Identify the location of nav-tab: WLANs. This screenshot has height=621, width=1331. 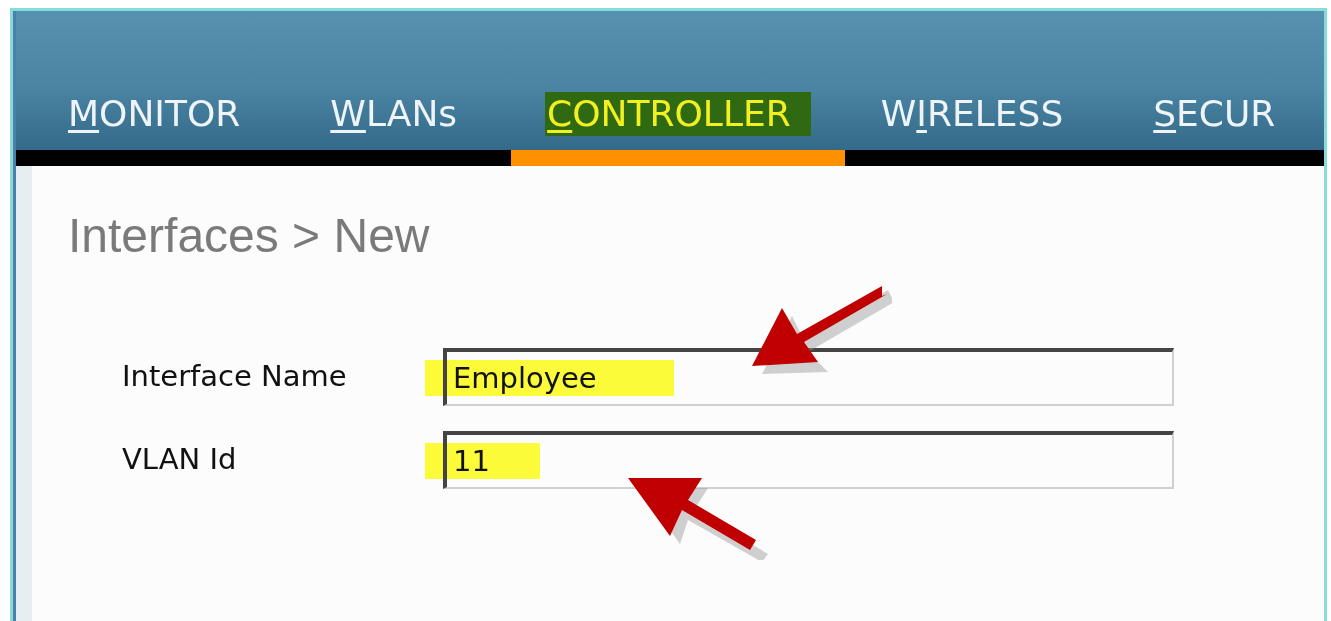
(403, 114).